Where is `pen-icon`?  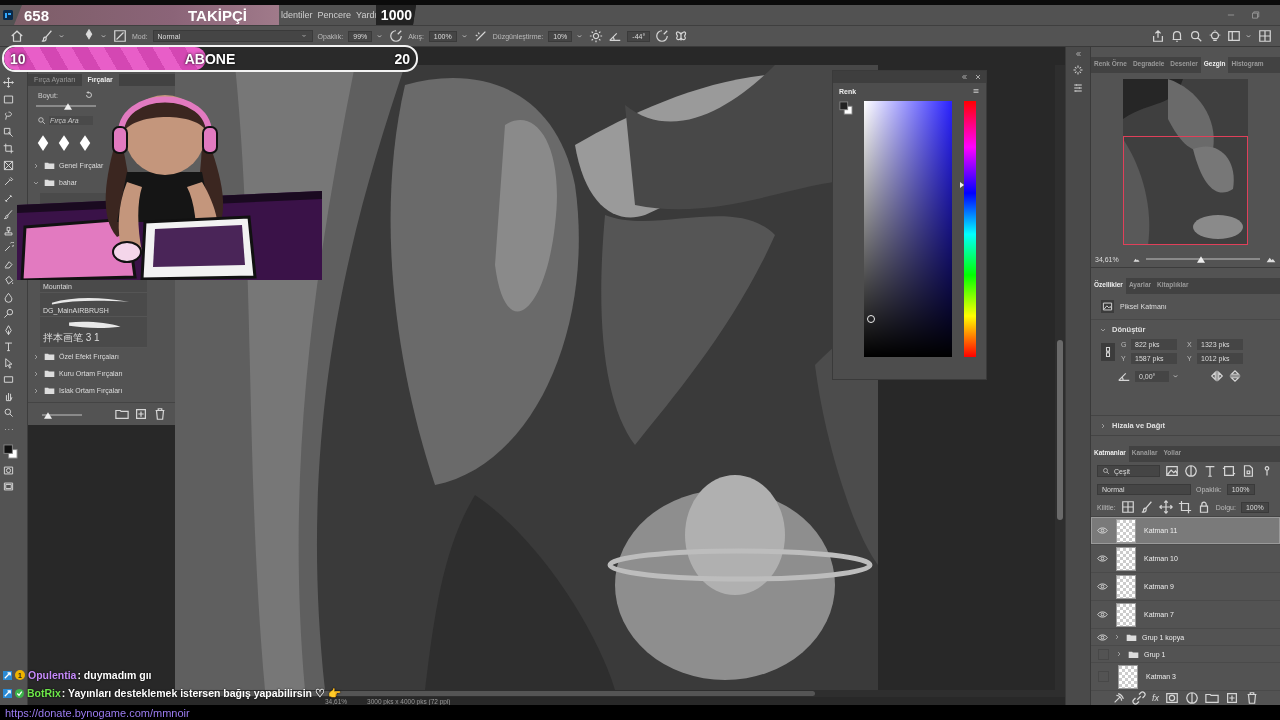
pen-icon is located at coordinates (8, 330).